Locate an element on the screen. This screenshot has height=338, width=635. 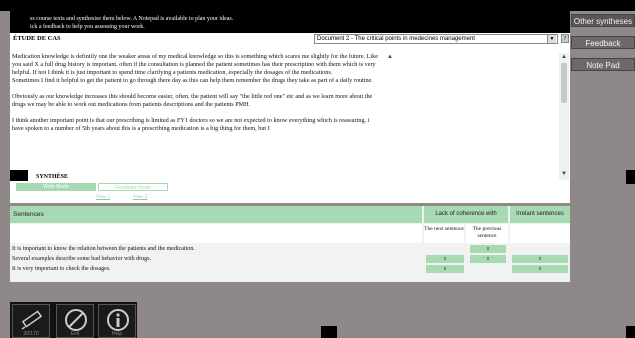
panel-scrollbar: ▲ ▼ is located at coordinates (564, 116).